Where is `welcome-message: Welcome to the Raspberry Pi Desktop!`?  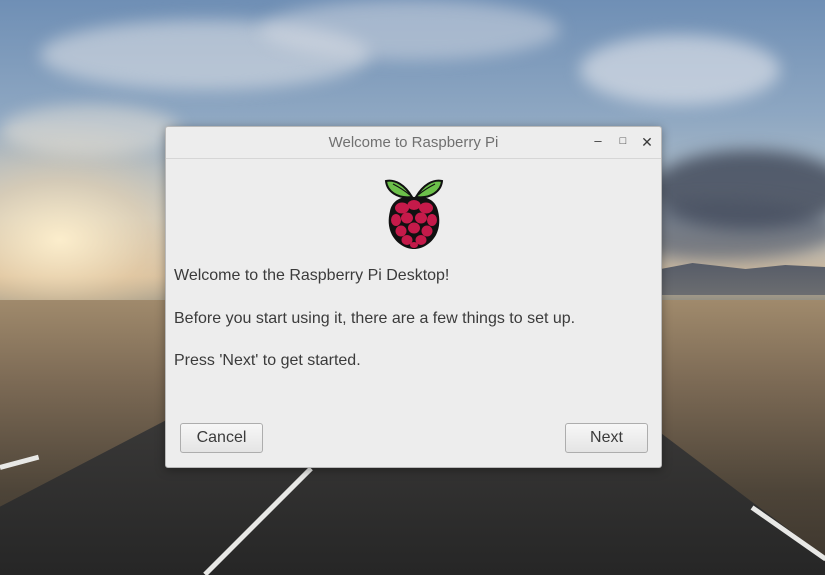 welcome-message: Welcome to the Raspberry Pi Desktop! is located at coordinates (312, 275).